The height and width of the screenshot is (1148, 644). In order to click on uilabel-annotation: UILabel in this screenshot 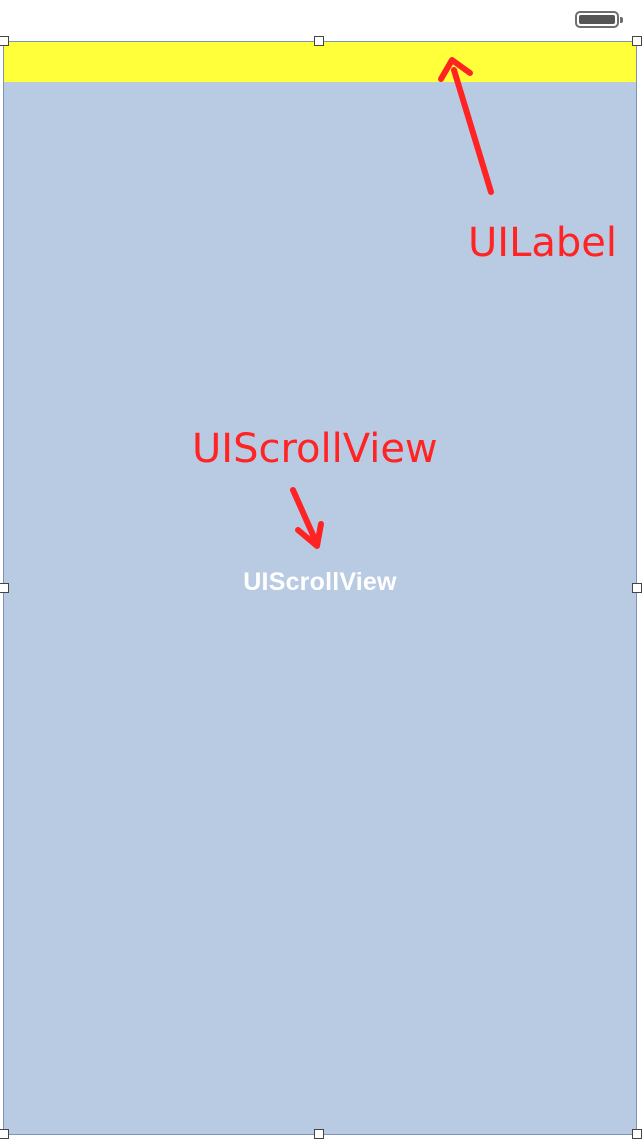, I will do `click(542, 243)`.